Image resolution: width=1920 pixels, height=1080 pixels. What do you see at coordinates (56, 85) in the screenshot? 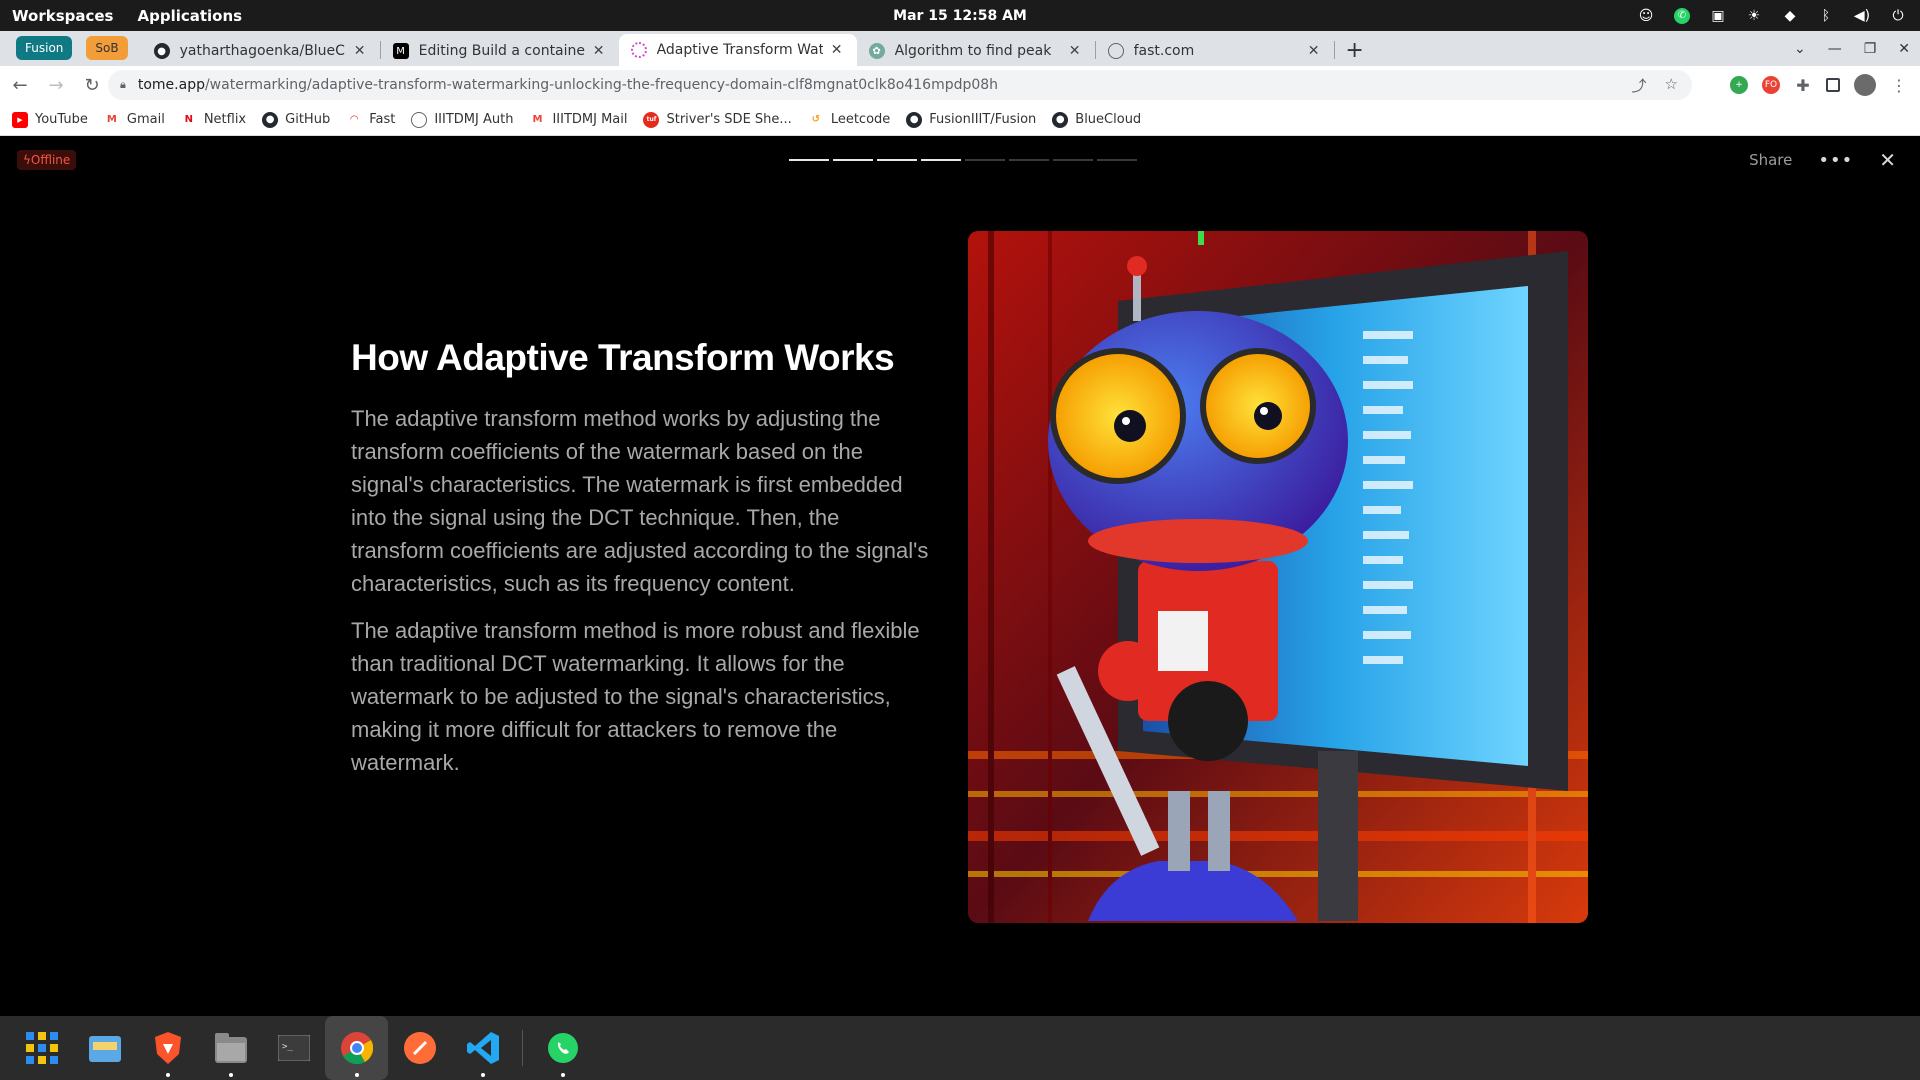
I see `forward-button: →` at bounding box center [56, 85].